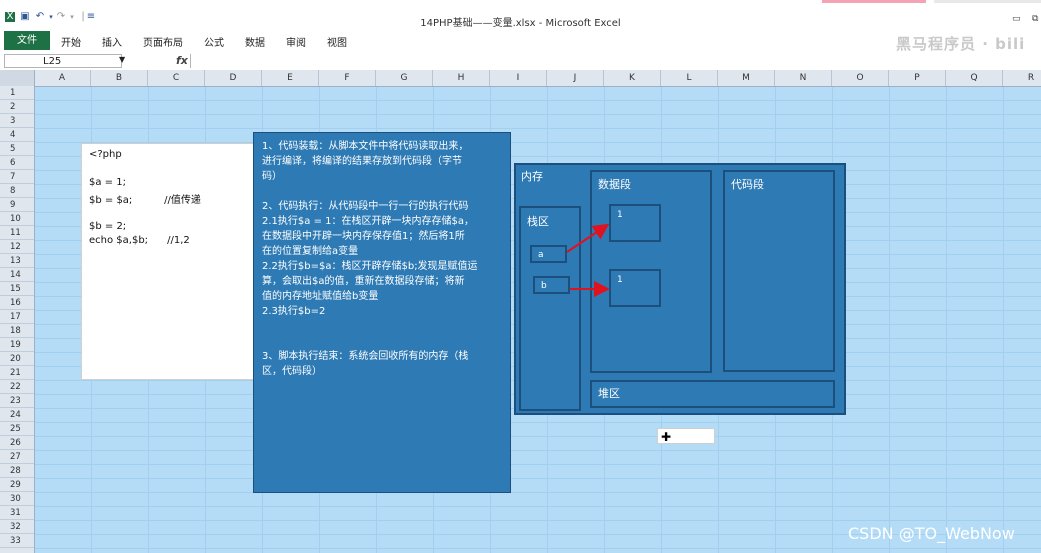 The width and height of the screenshot is (1041, 553). What do you see at coordinates (931, 533) in the screenshot?
I see `watermark-bottom: CSDN @TO_WebNow` at bounding box center [931, 533].